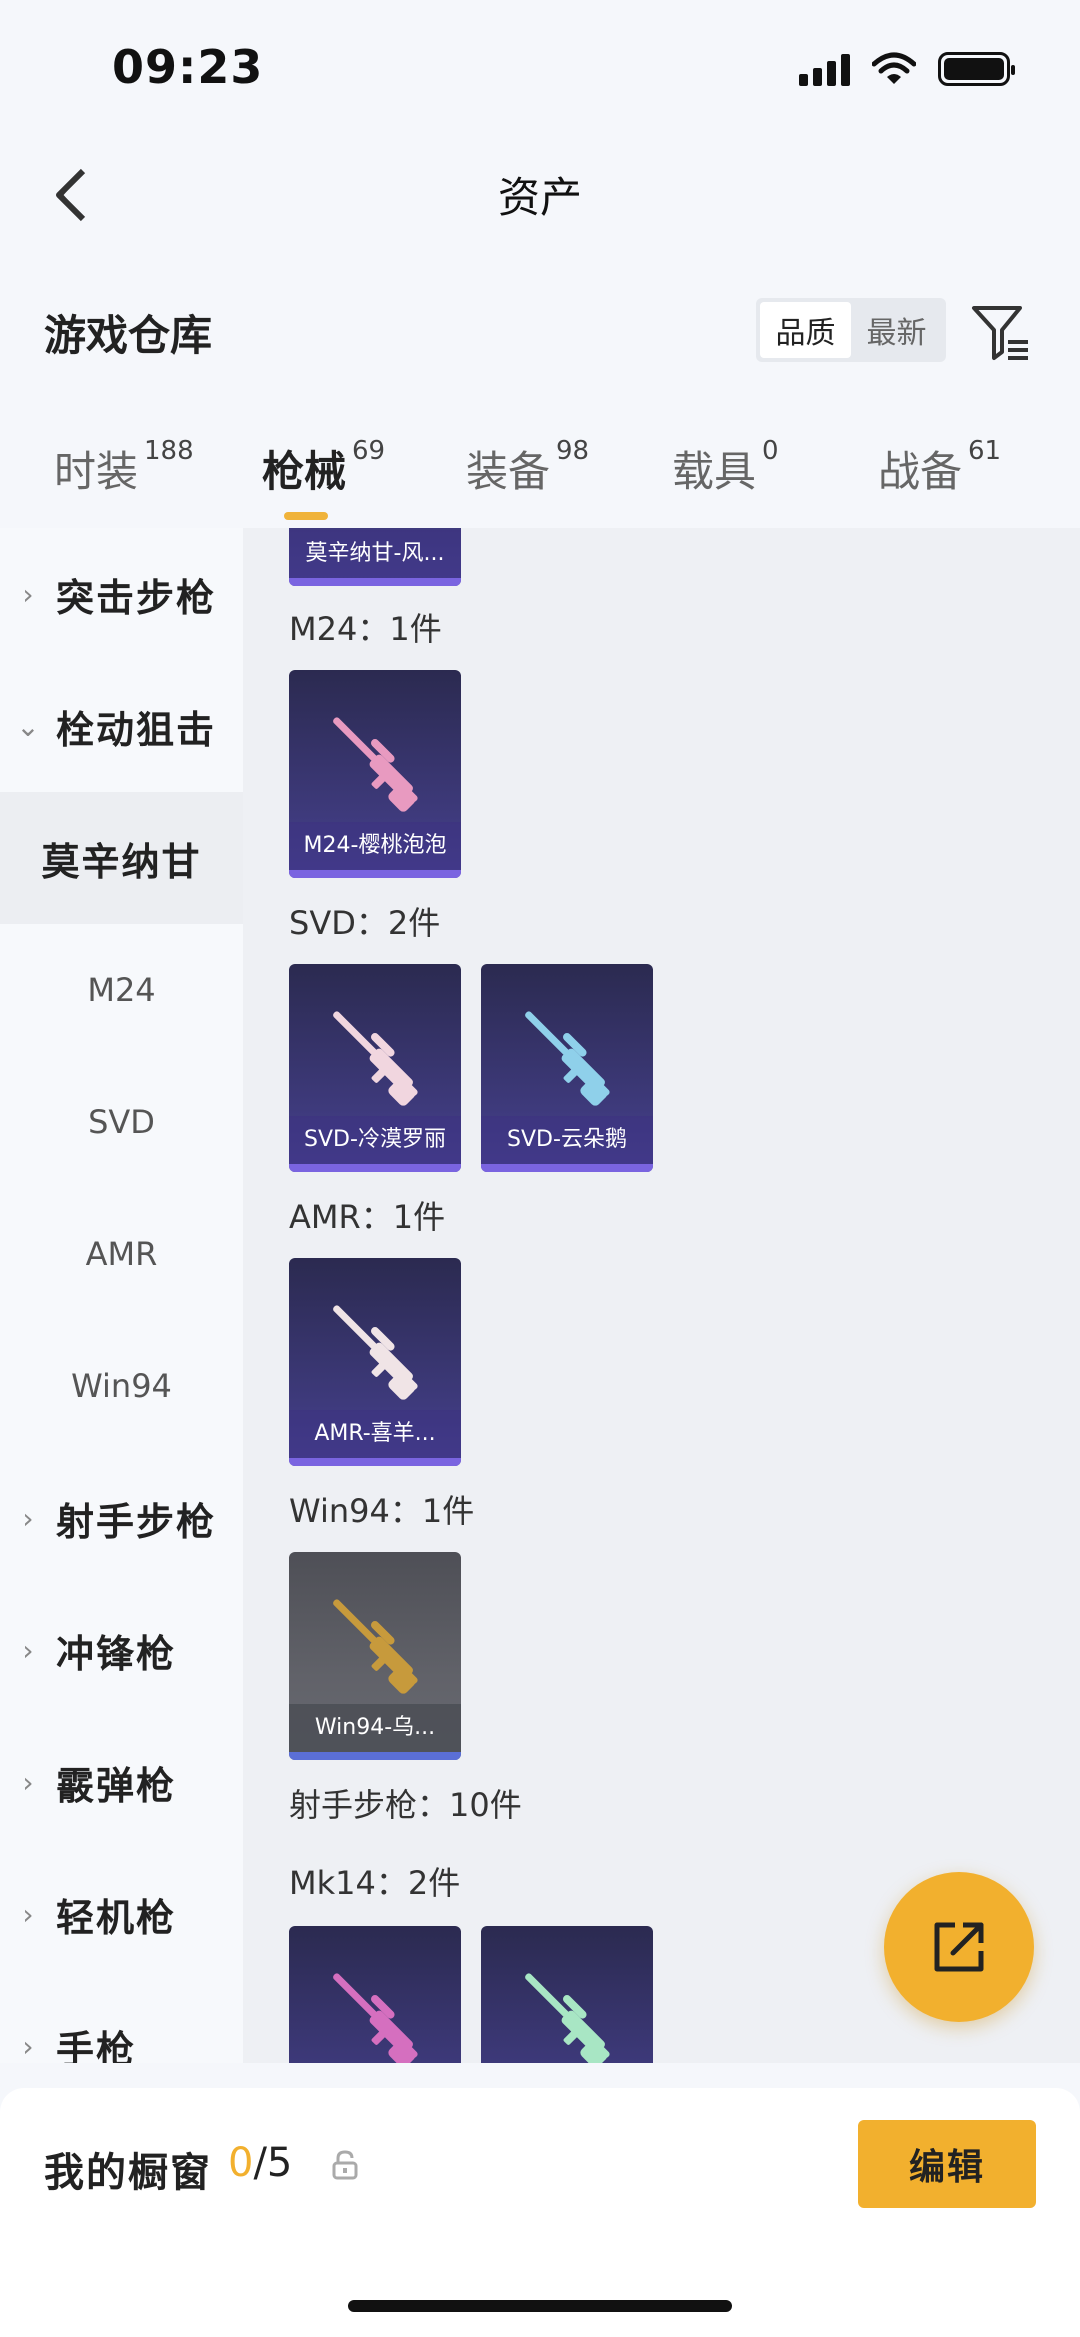  I want to click on sidebar-item-smgs: › 冲锋枪, so click(121, 1650).